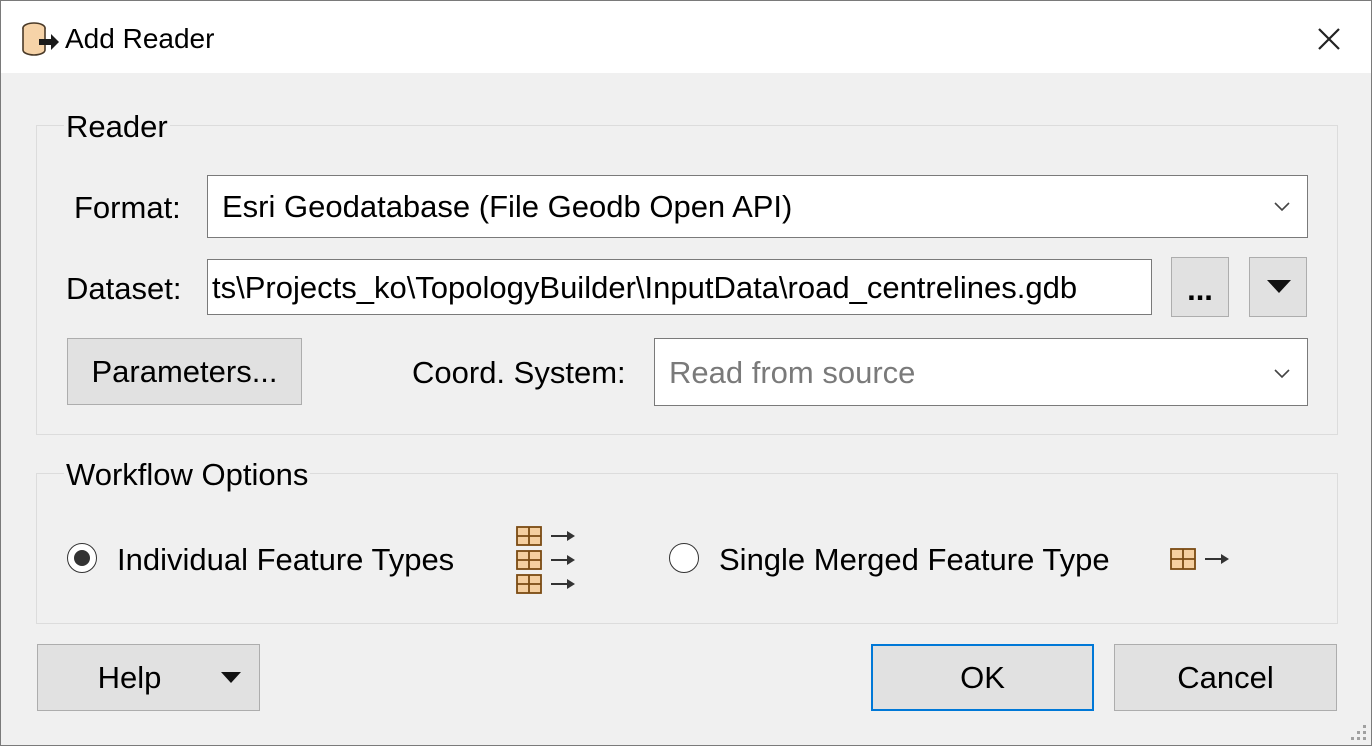  I want to click on single-feature-type-icon, so click(1199, 559).